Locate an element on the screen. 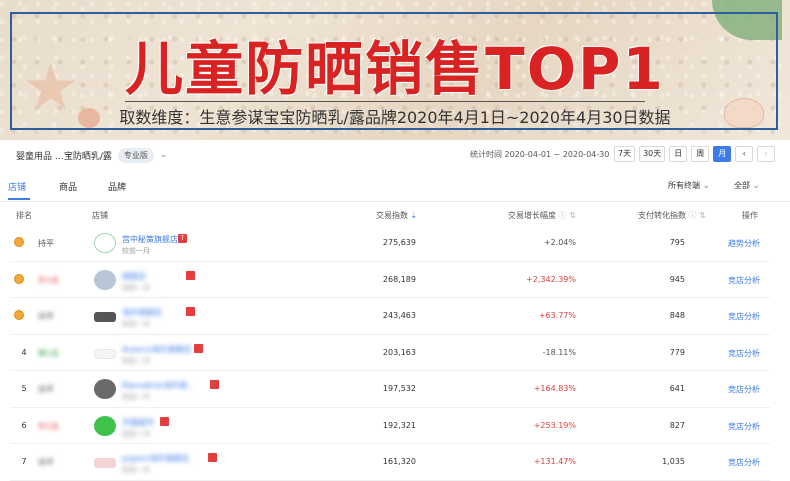 The height and width of the screenshot is (481, 790). shop-name-link: 旗舰店 is located at coordinates (134, 276).